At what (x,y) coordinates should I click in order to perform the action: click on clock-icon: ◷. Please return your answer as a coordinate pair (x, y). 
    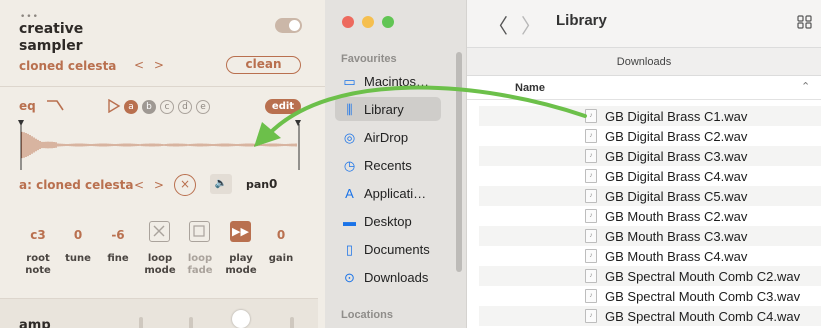
    Looking at the image, I should click on (349, 165).